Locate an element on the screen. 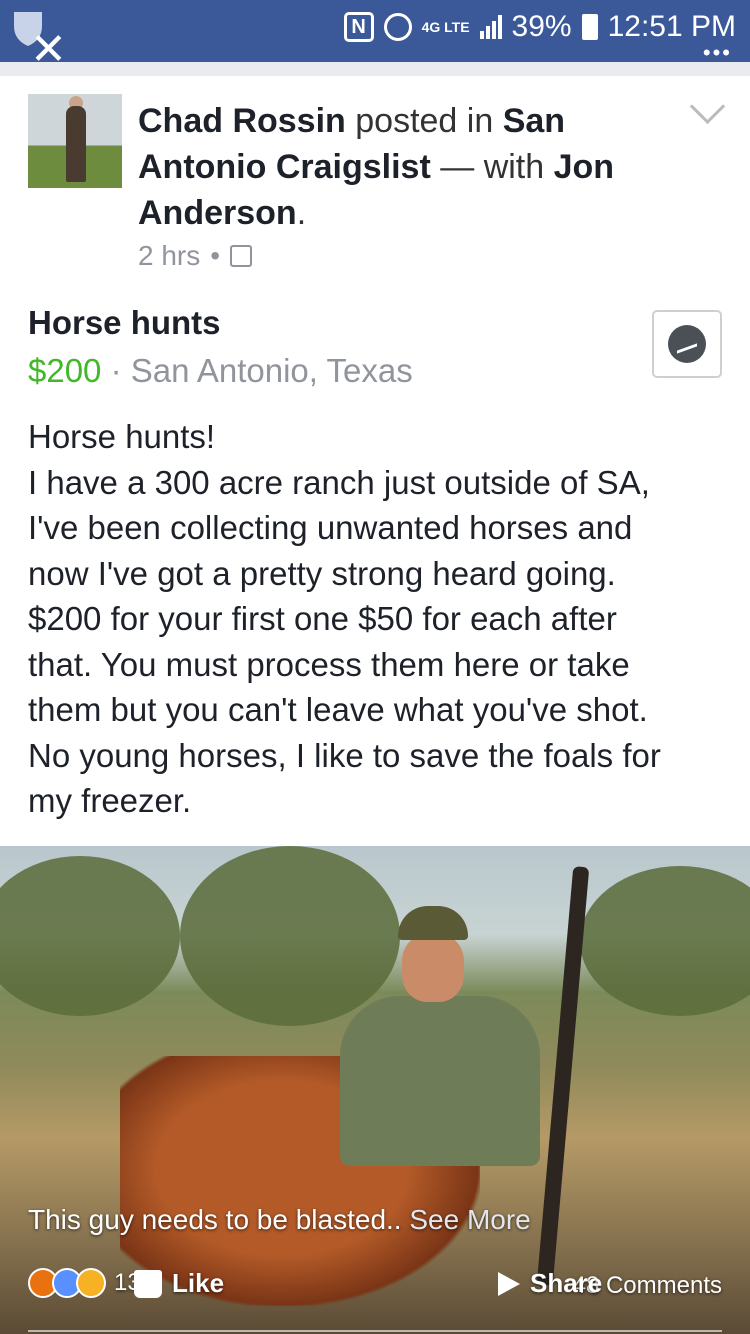  posted-in-text: posted in is located at coordinates (424, 121).